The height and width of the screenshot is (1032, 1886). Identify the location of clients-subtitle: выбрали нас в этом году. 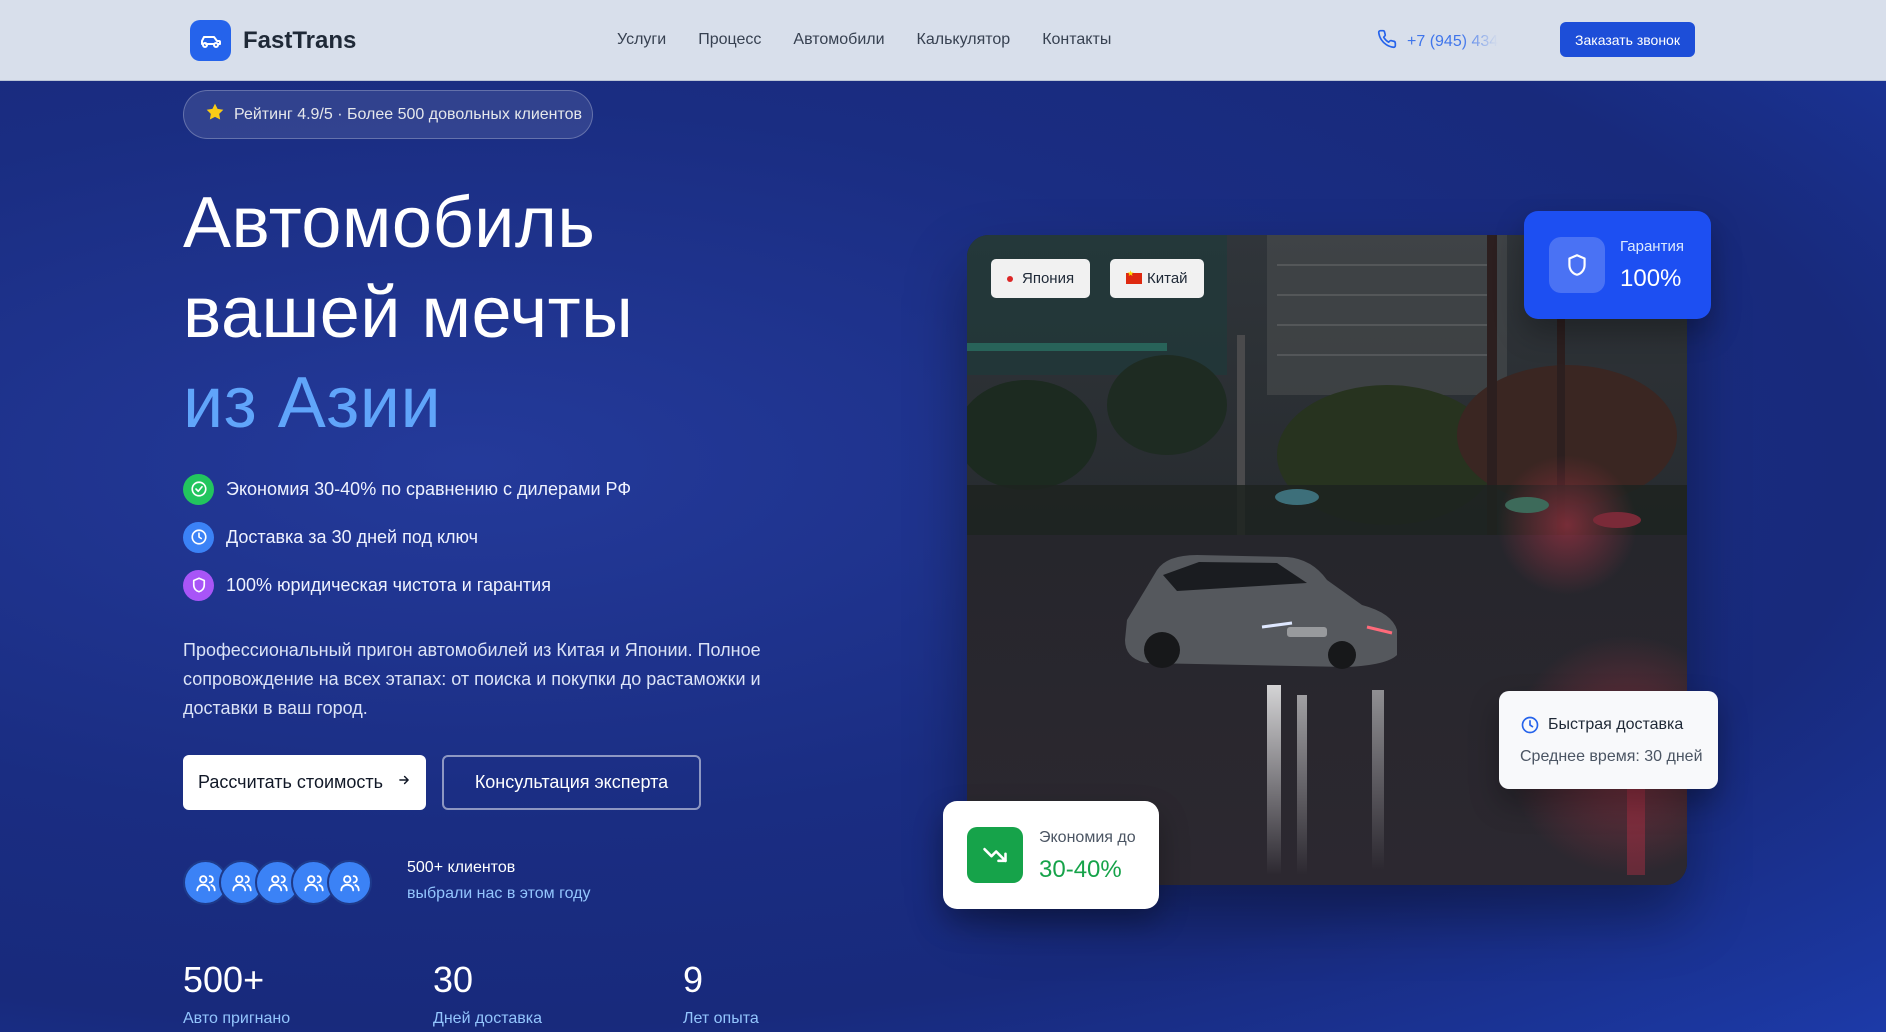
(499, 893).